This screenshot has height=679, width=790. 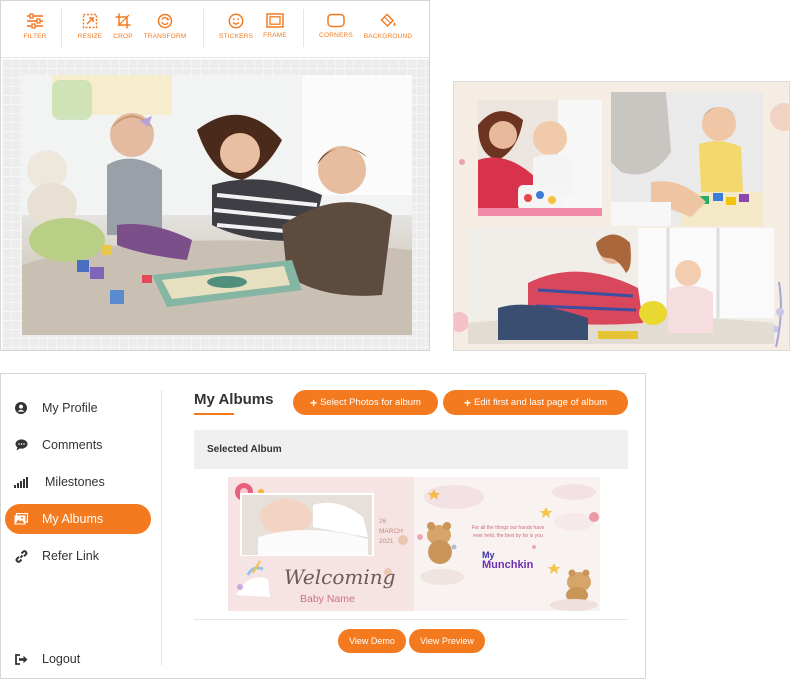 I want to click on logout-icon, so click(x=21, y=659).